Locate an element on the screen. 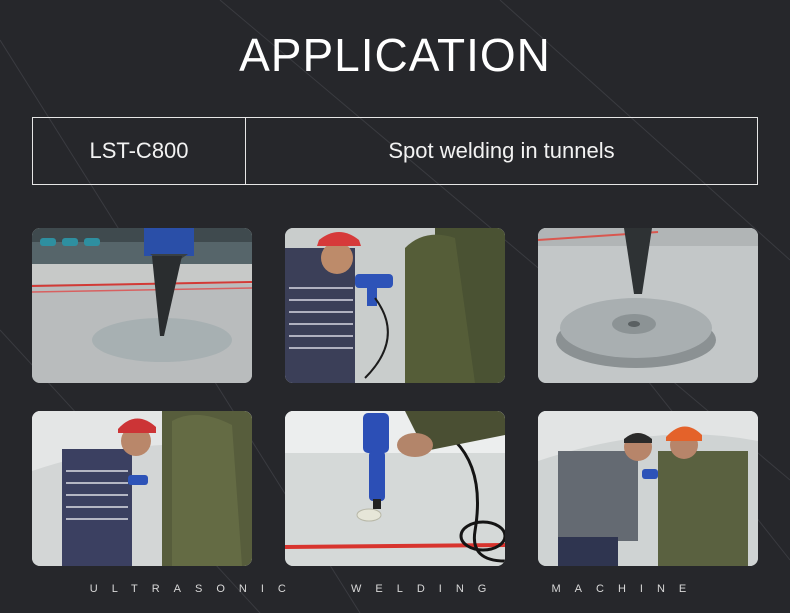 This screenshot has width=790, height=613. info-table: LST-C800 Spot welding in tunnels is located at coordinates (395, 151).